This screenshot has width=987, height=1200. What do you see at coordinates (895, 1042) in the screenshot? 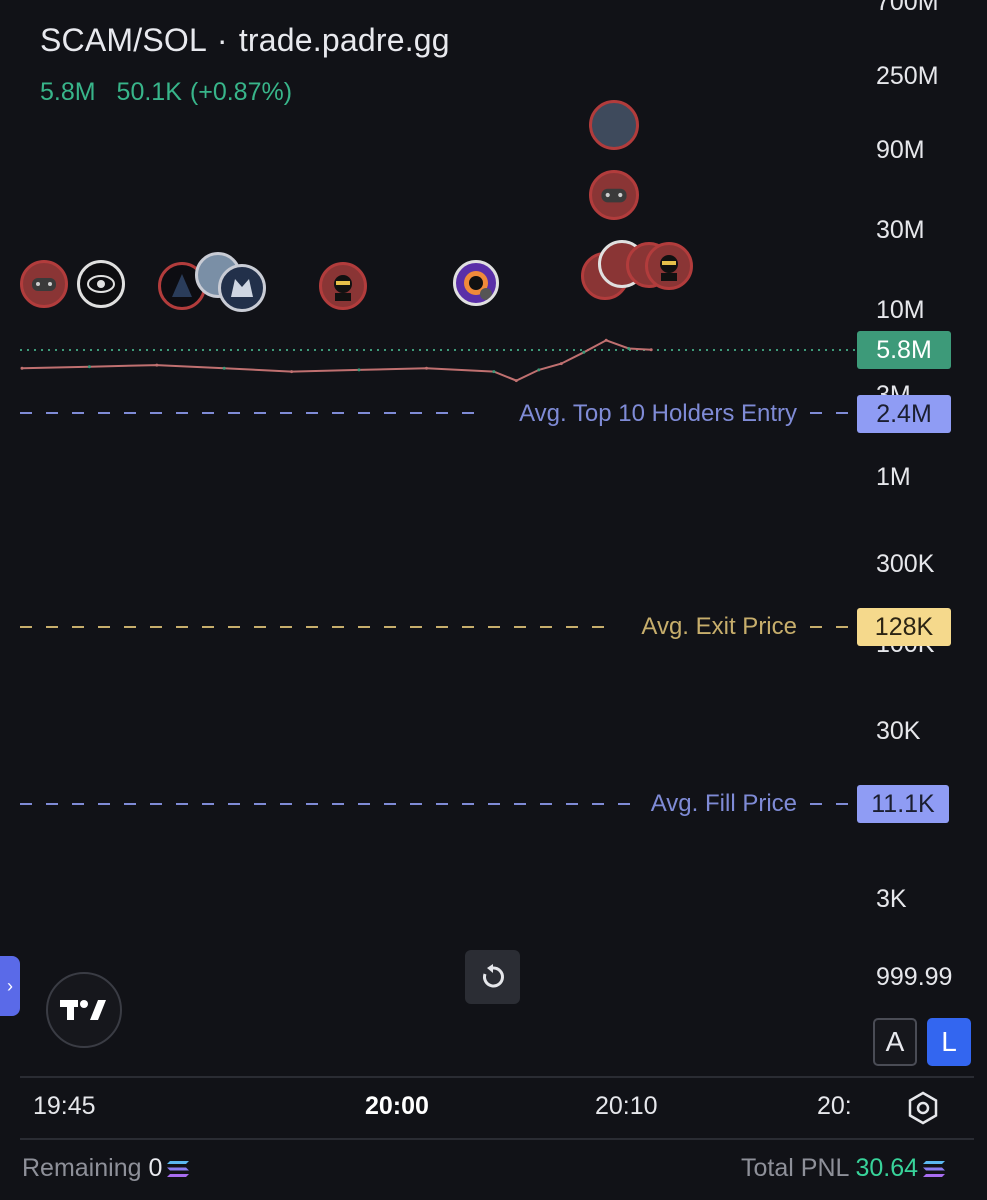
I see `auto-scale-button: A` at bounding box center [895, 1042].